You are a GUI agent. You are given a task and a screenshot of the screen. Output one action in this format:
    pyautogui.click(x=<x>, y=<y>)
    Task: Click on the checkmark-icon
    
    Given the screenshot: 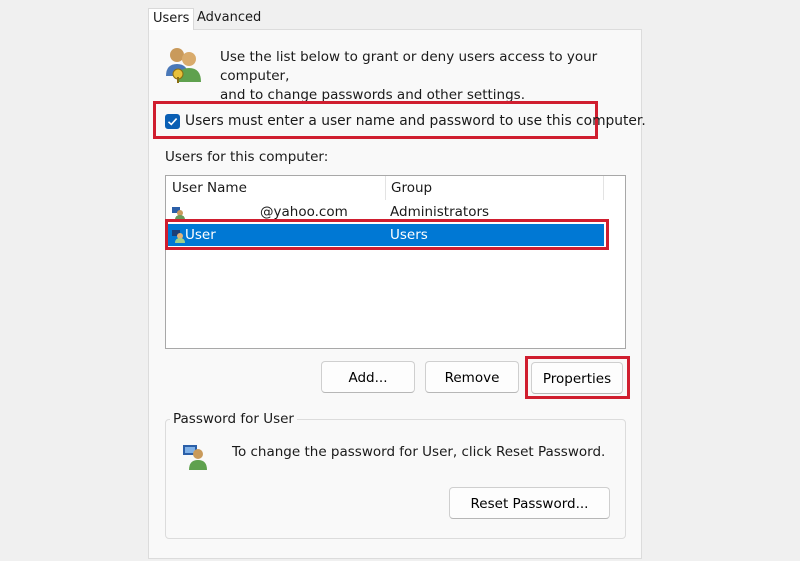 What is the action you would take?
    pyautogui.click(x=172, y=122)
    